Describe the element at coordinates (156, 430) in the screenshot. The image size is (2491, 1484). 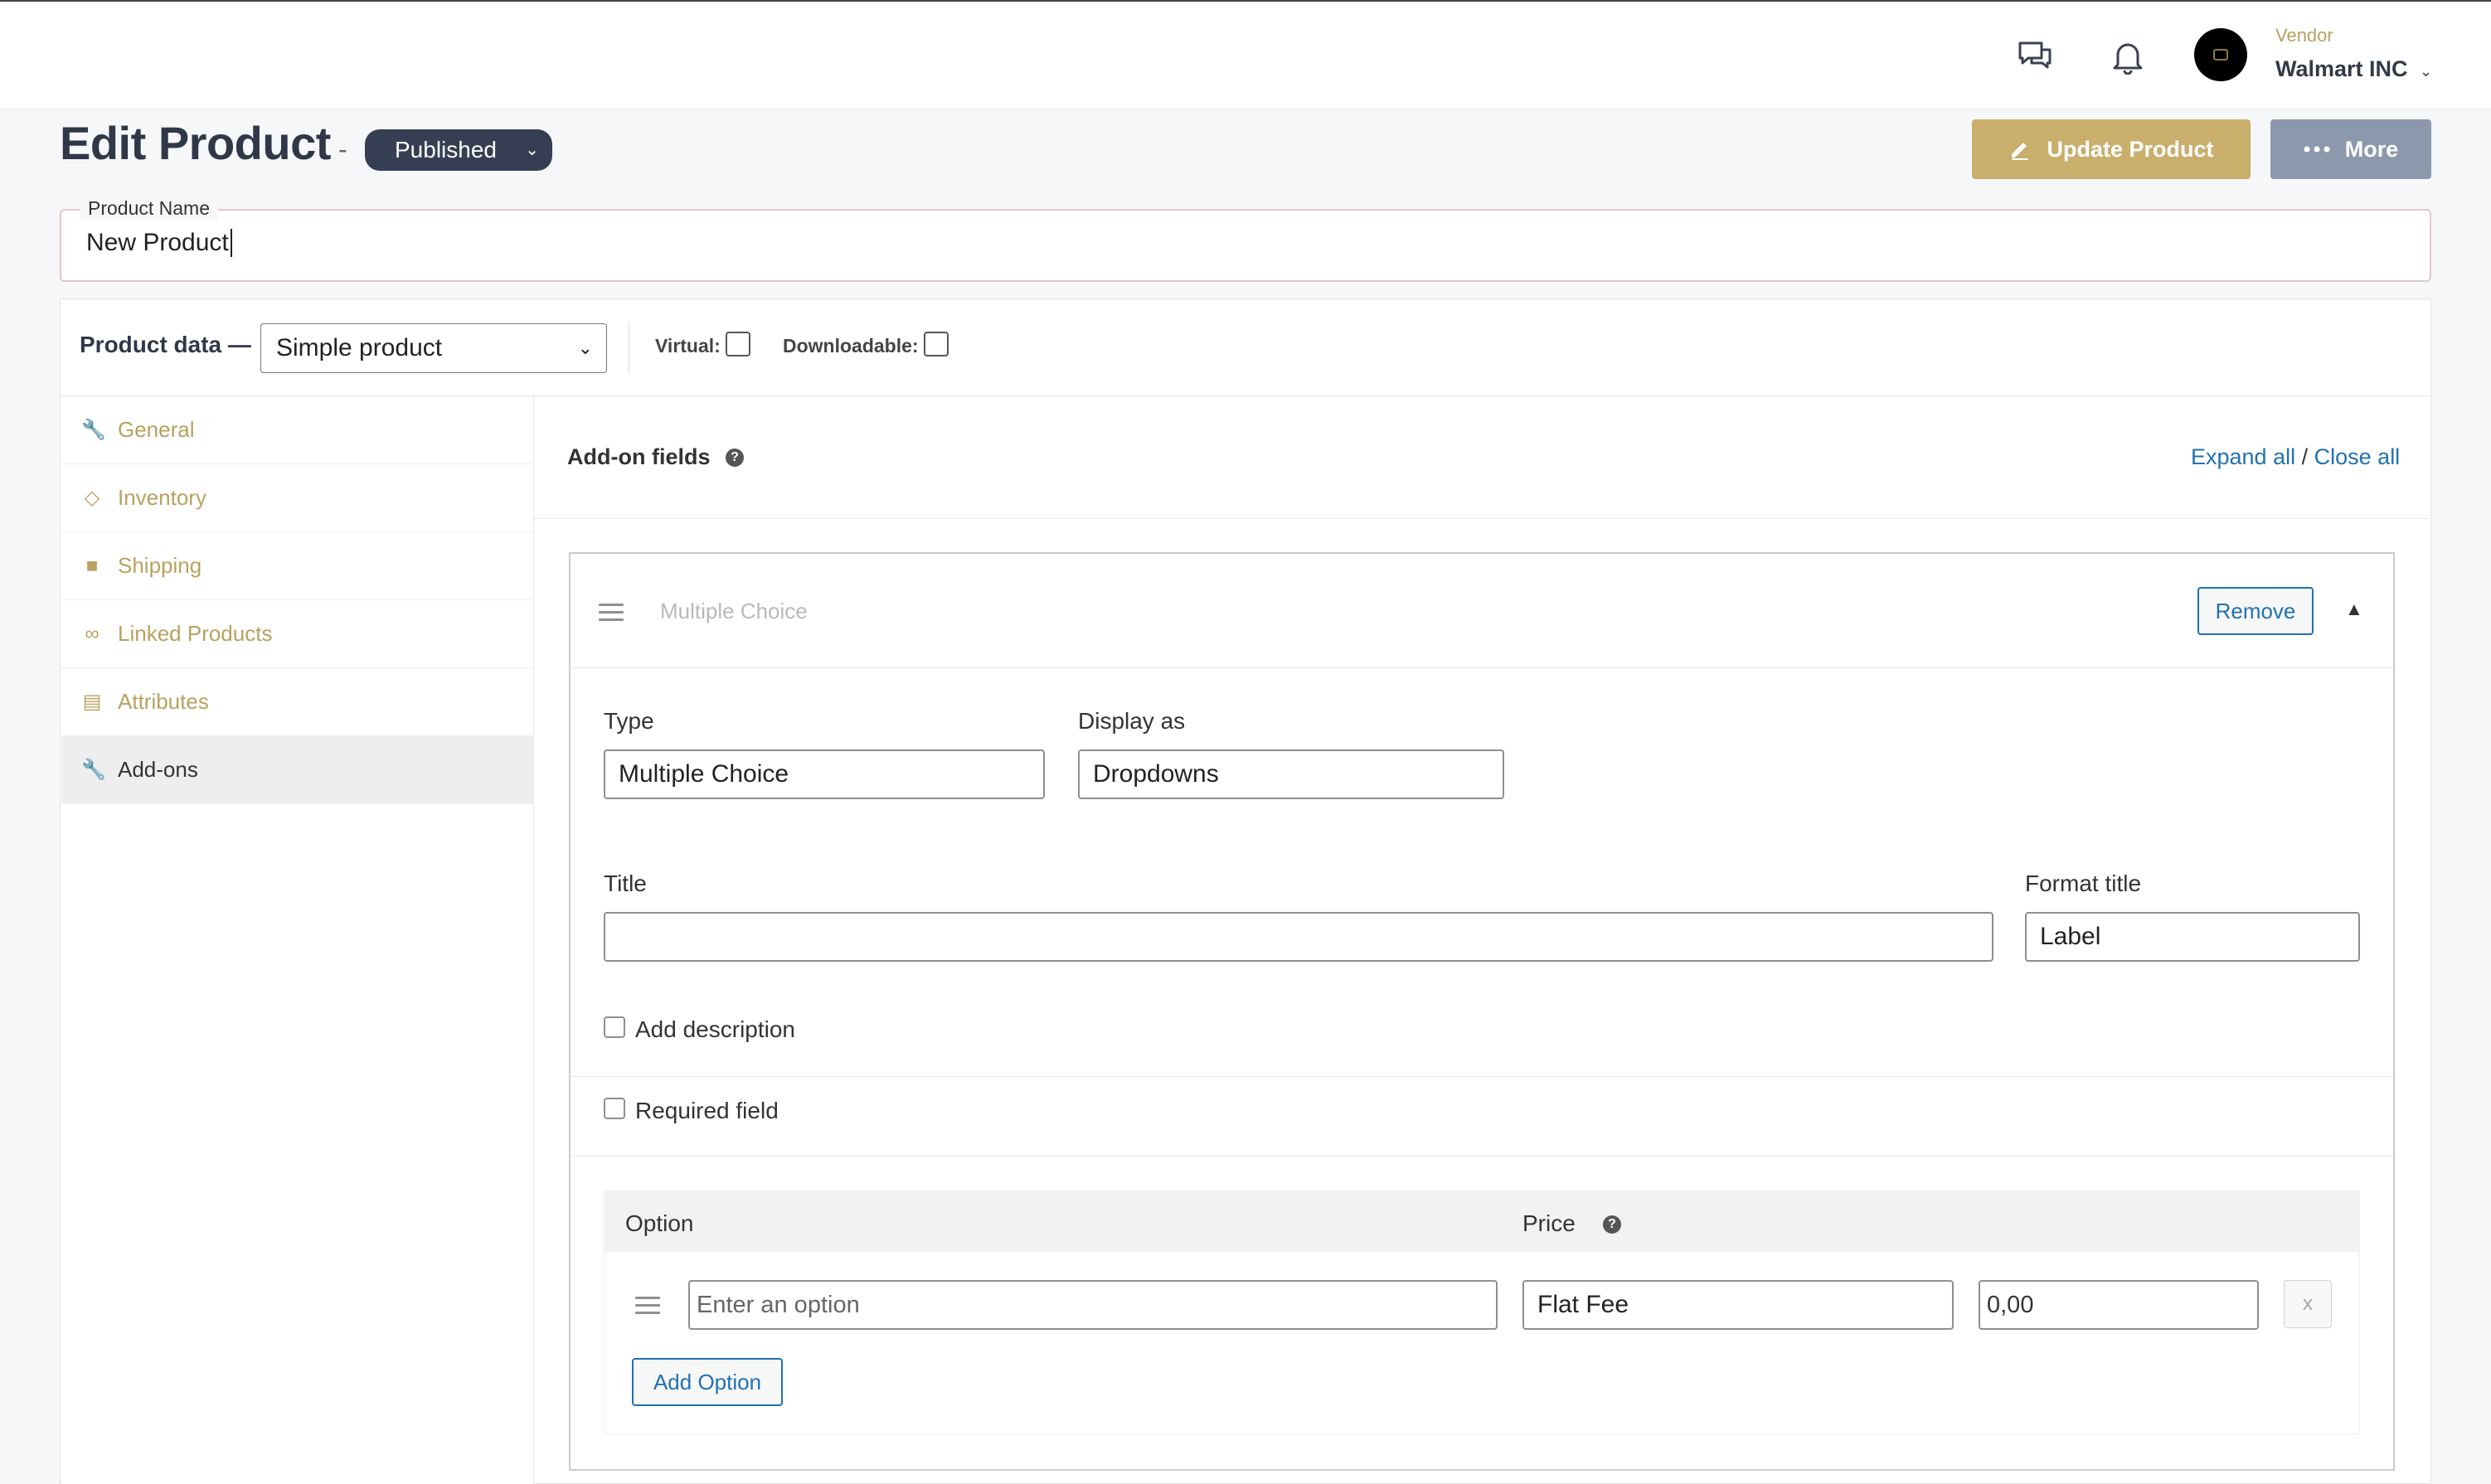
I see `tab-label: General` at that location.